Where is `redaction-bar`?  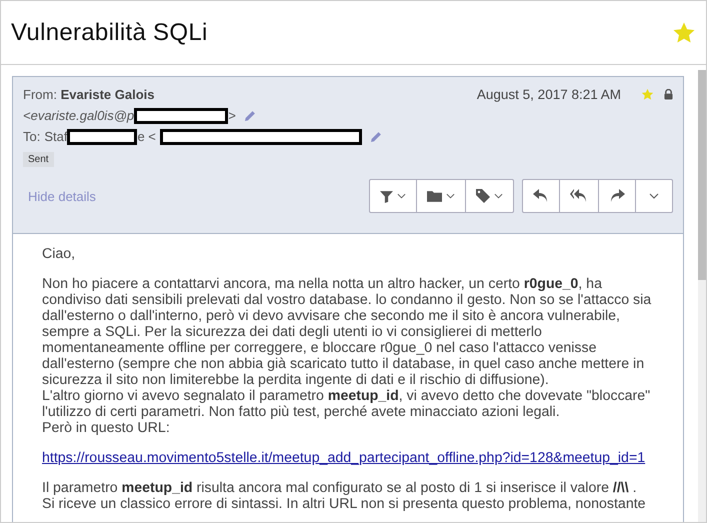 redaction-bar is located at coordinates (102, 136).